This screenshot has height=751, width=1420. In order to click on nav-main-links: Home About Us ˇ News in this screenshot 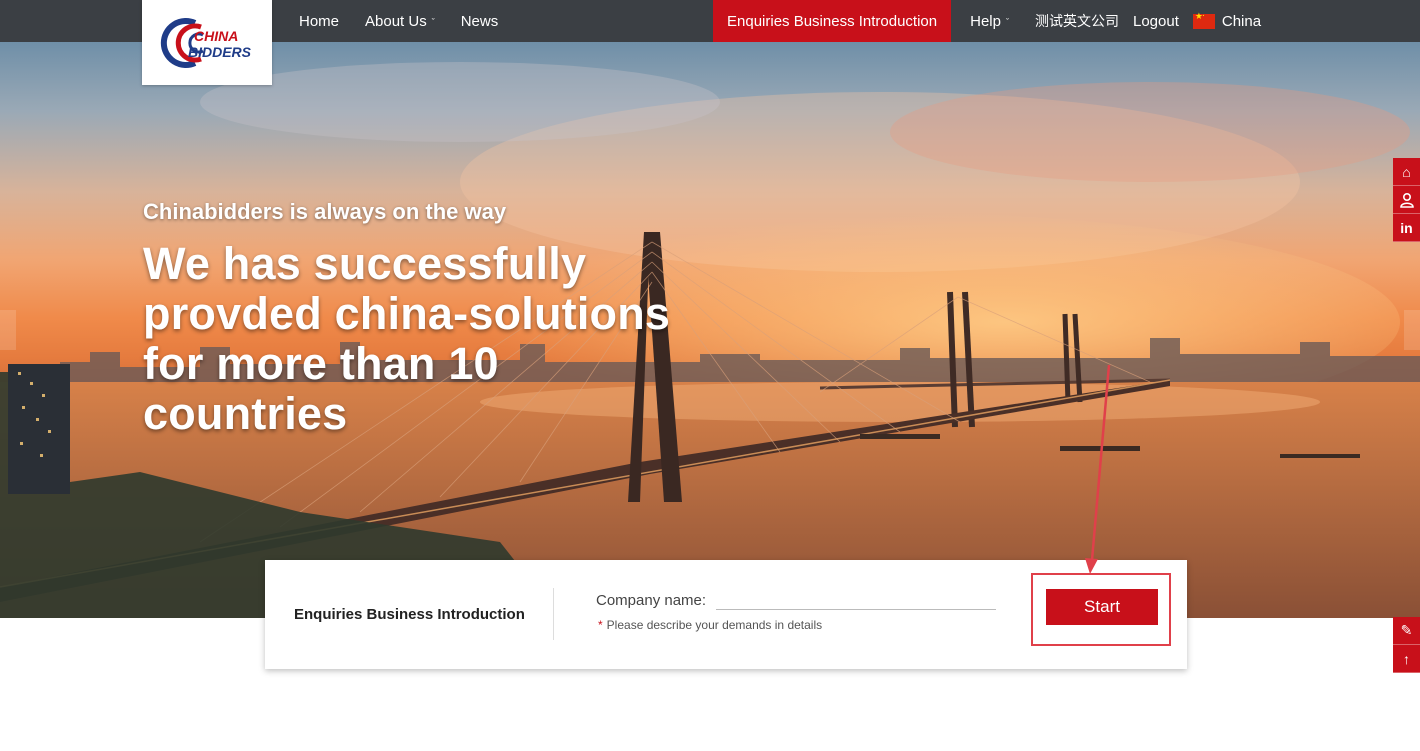, I will do `click(398, 21)`.